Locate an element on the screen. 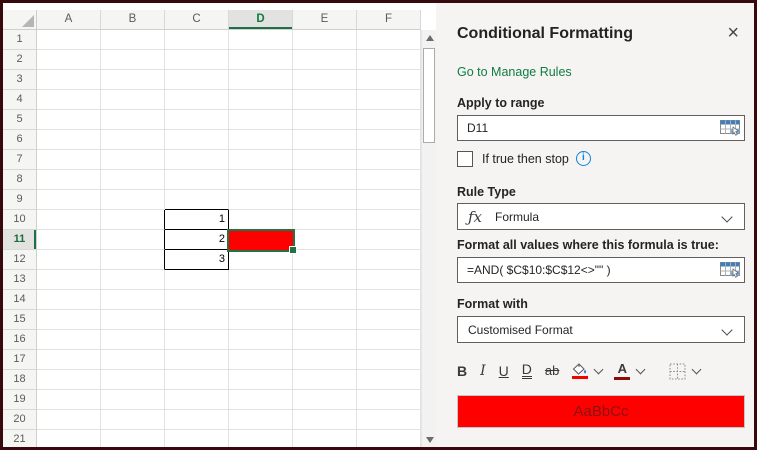 The height and width of the screenshot is (450, 757). cell-C12: 3 is located at coordinates (197, 260).